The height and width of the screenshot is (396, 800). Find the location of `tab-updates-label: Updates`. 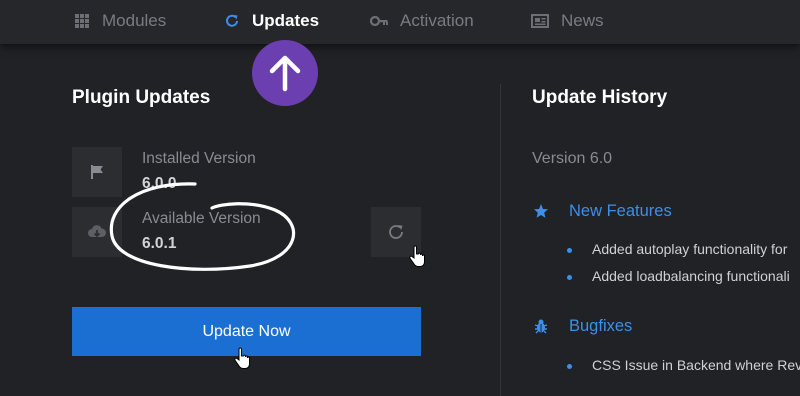

tab-updates-label: Updates is located at coordinates (286, 20).